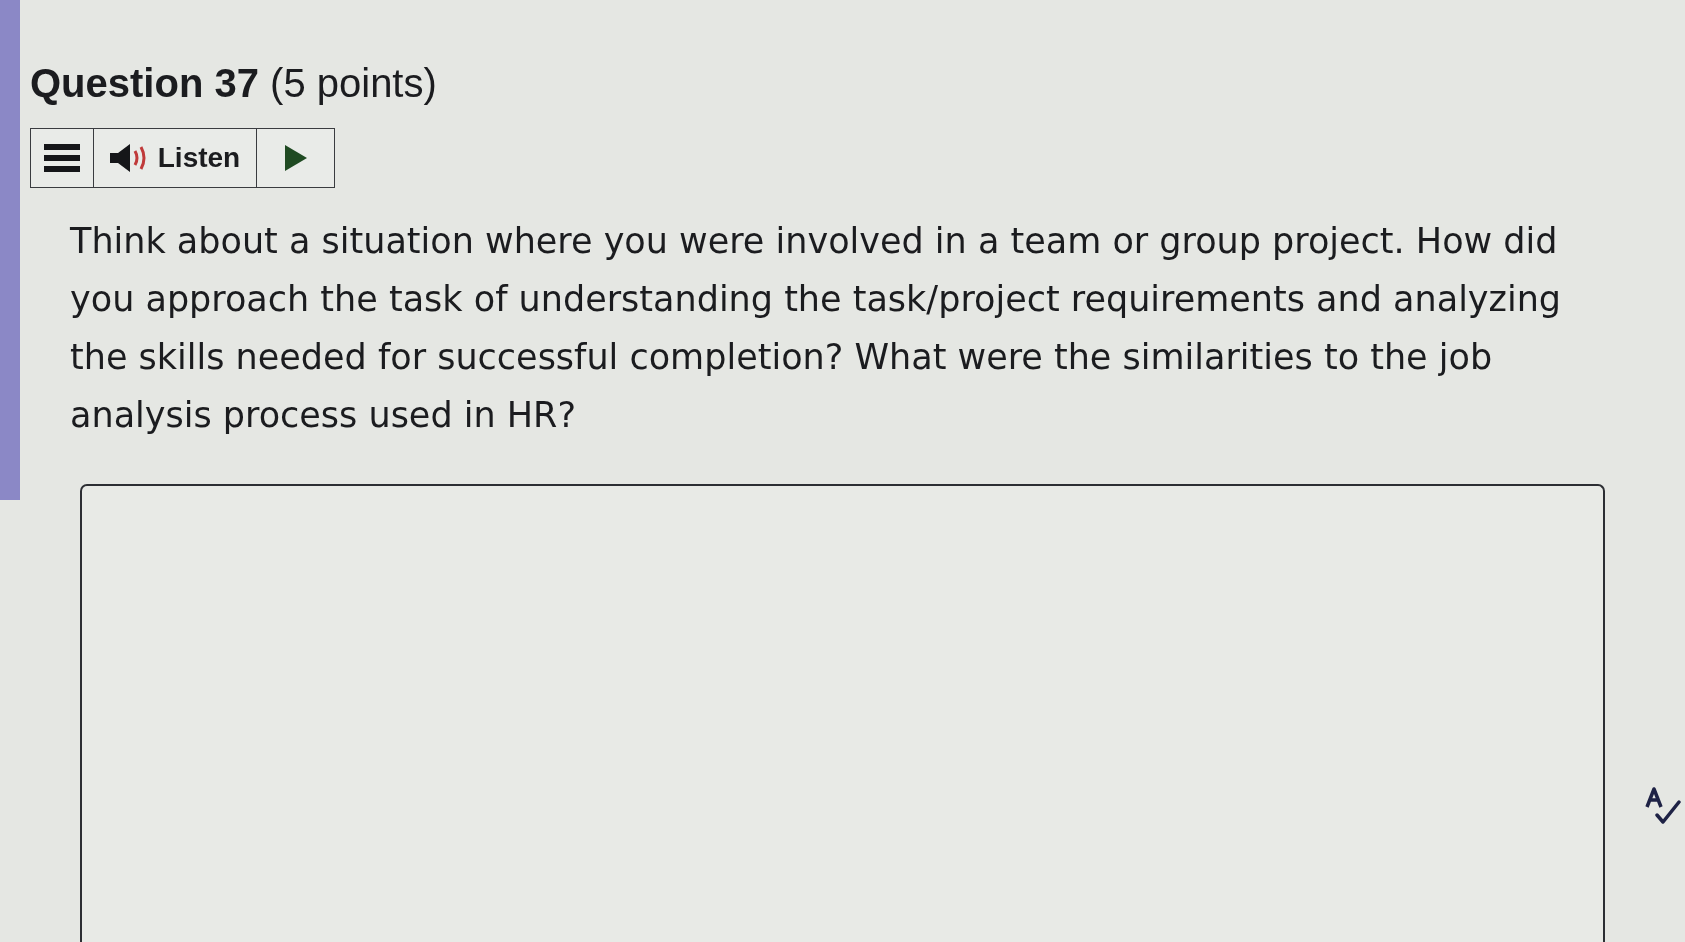  What do you see at coordinates (174, 158) in the screenshot?
I see `listen-button: Listen` at bounding box center [174, 158].